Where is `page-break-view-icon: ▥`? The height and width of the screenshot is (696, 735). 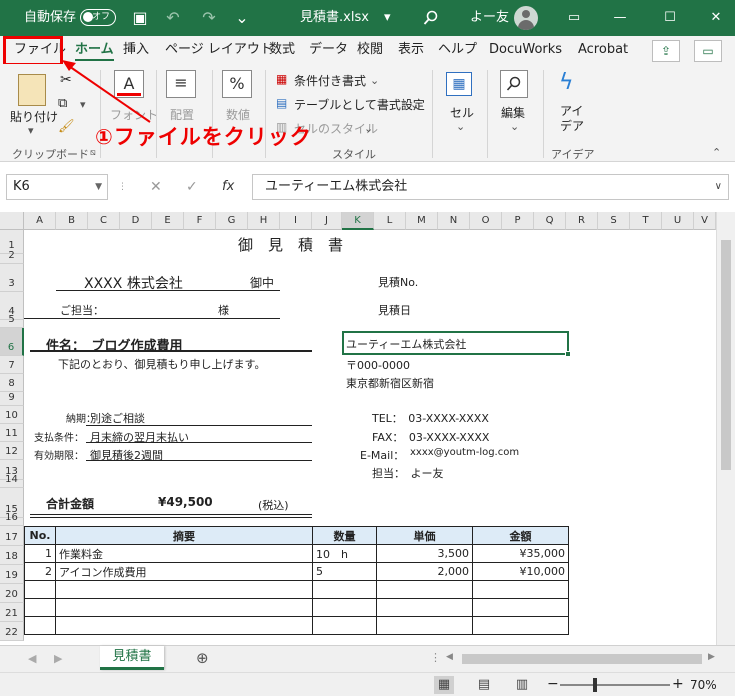
page-break-view-icon: ▥ is located at coordinates (522, 685).